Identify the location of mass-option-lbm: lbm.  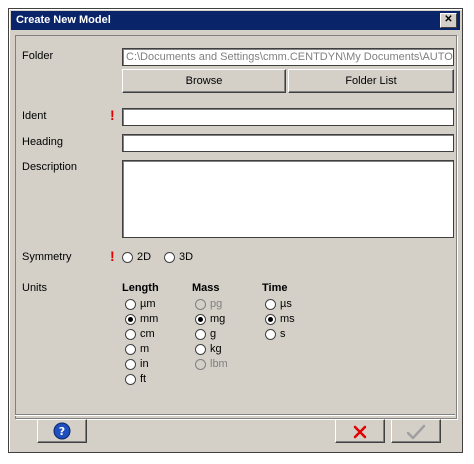
(211, 364).